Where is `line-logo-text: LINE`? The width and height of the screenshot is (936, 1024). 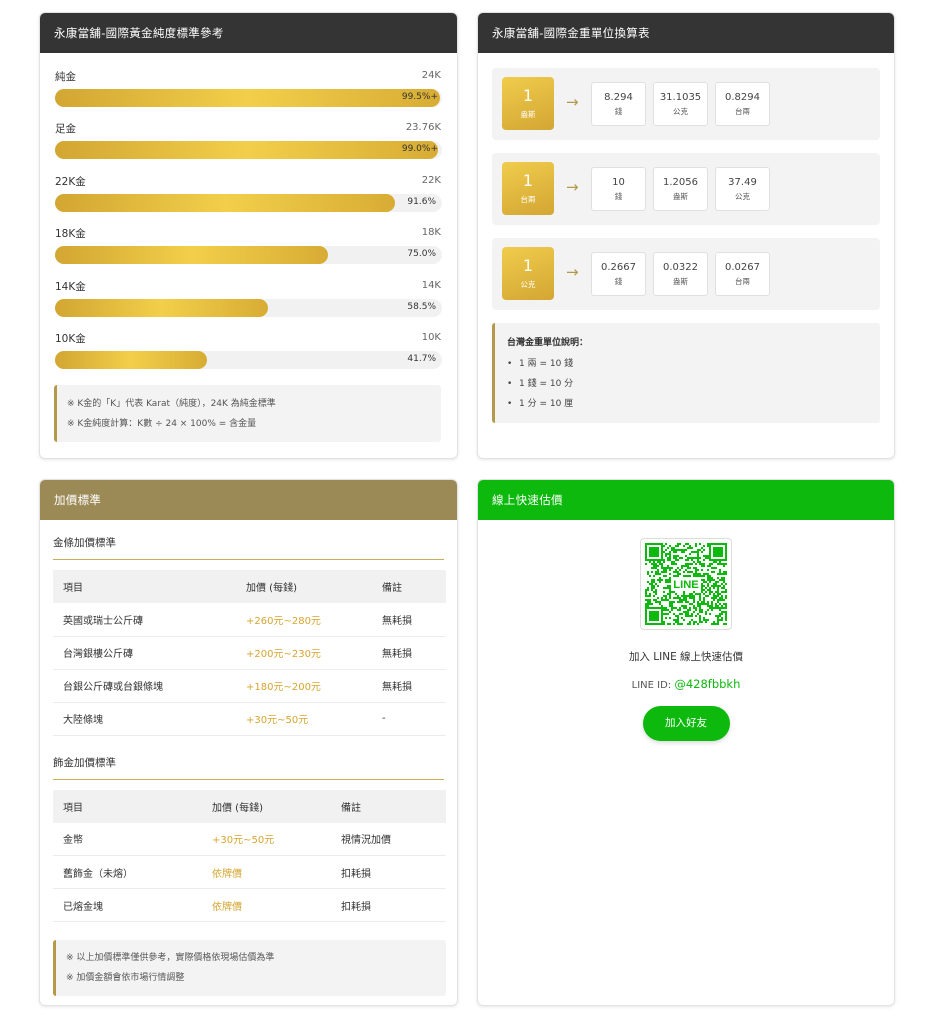
line-logo-text: LINE is located at coordinates (686, 585).